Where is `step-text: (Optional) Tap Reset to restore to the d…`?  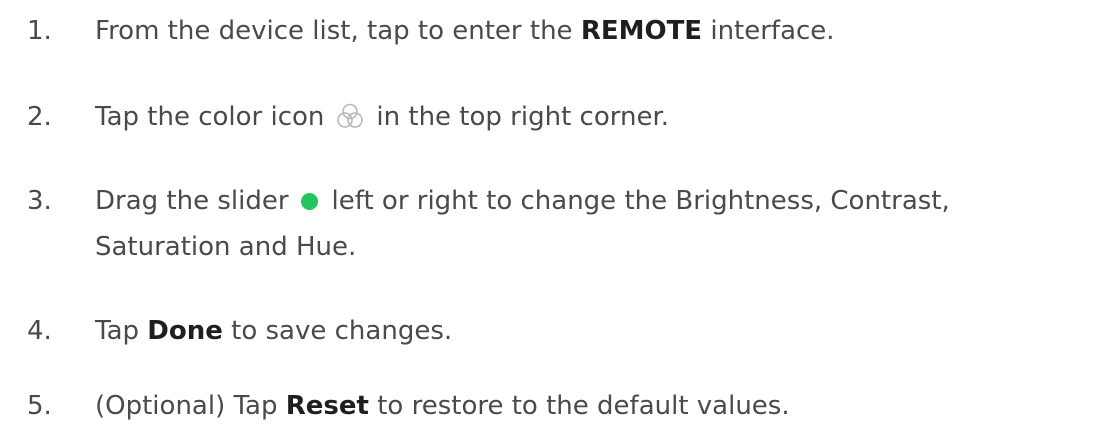 step-text: (Optional) Tap Reset to restore to the d… is located at coordinates (595, 406).